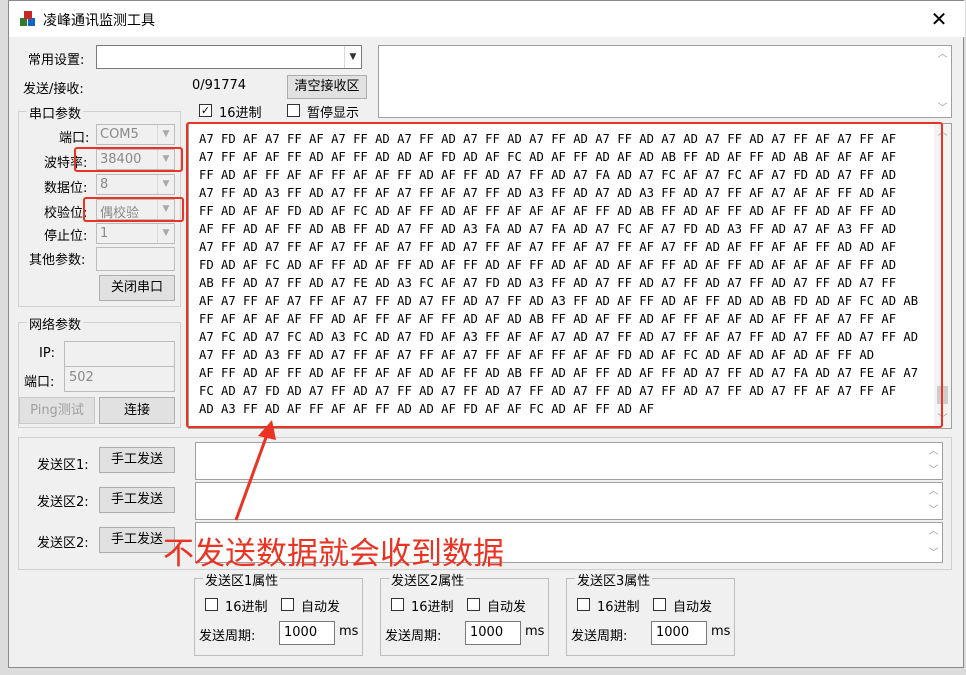  Describe the element at coordinates (211, 604) in the screenshot. I see `send-props-1-hex-checkbox` at that location.